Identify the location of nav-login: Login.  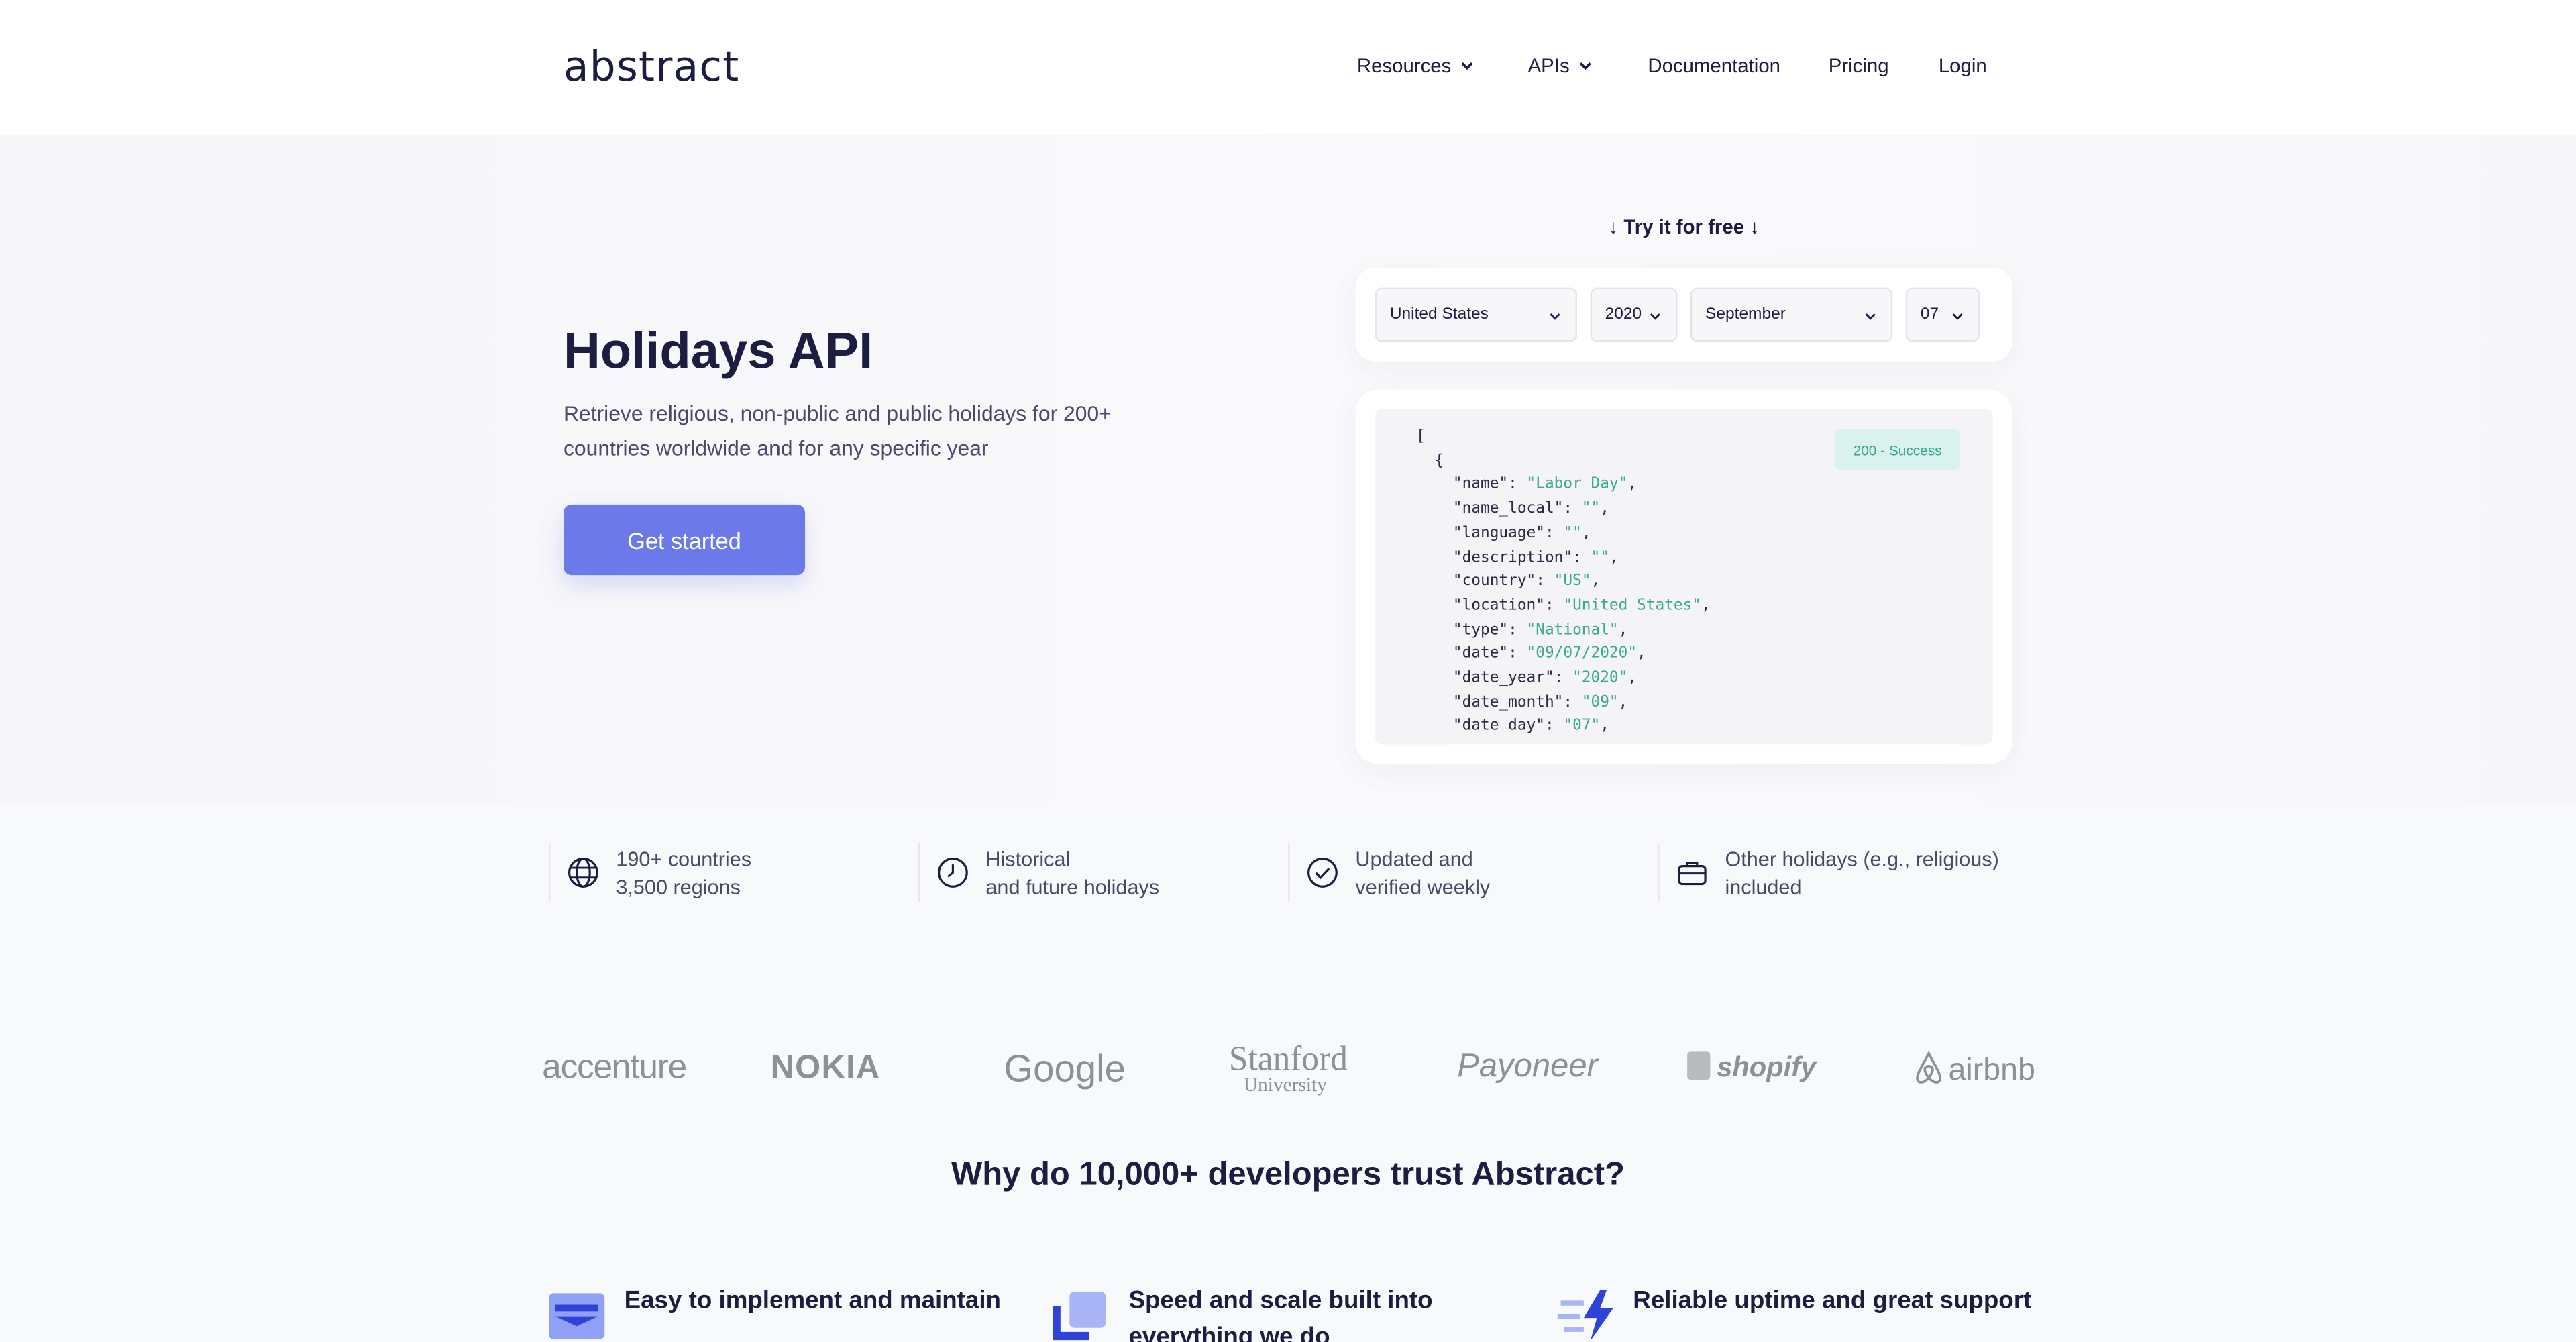
(1963, 65).